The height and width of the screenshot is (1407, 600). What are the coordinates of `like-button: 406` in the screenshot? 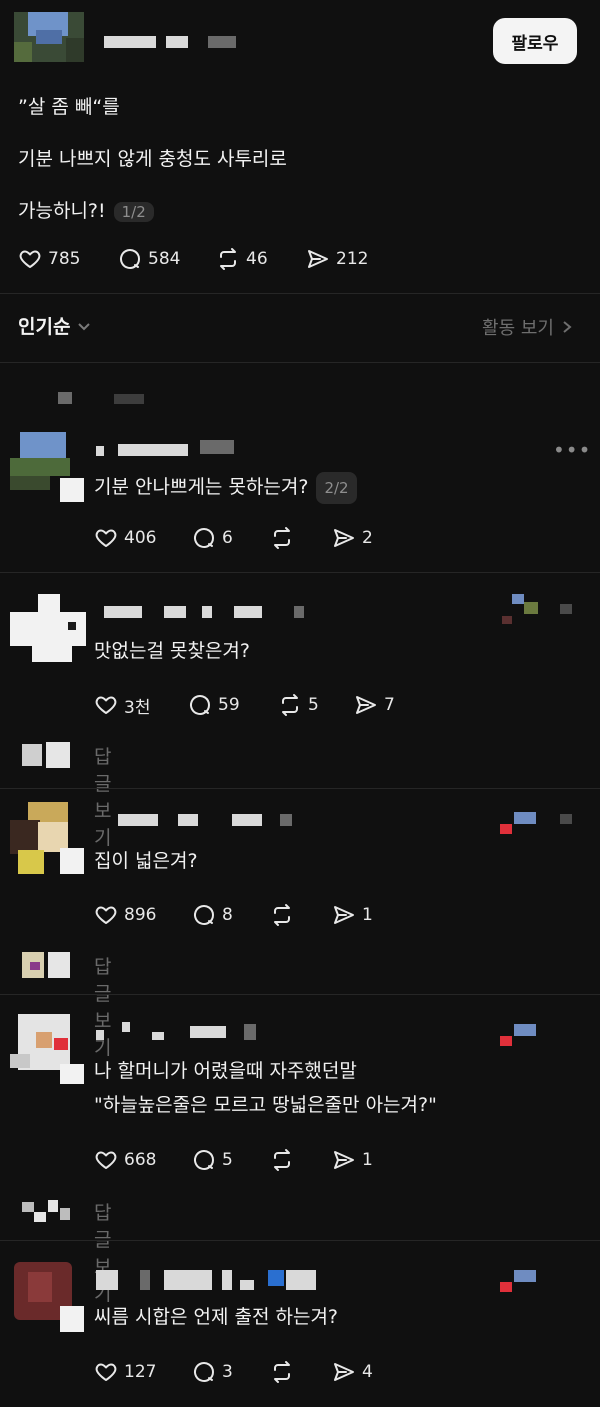 It's located at (125, 538).